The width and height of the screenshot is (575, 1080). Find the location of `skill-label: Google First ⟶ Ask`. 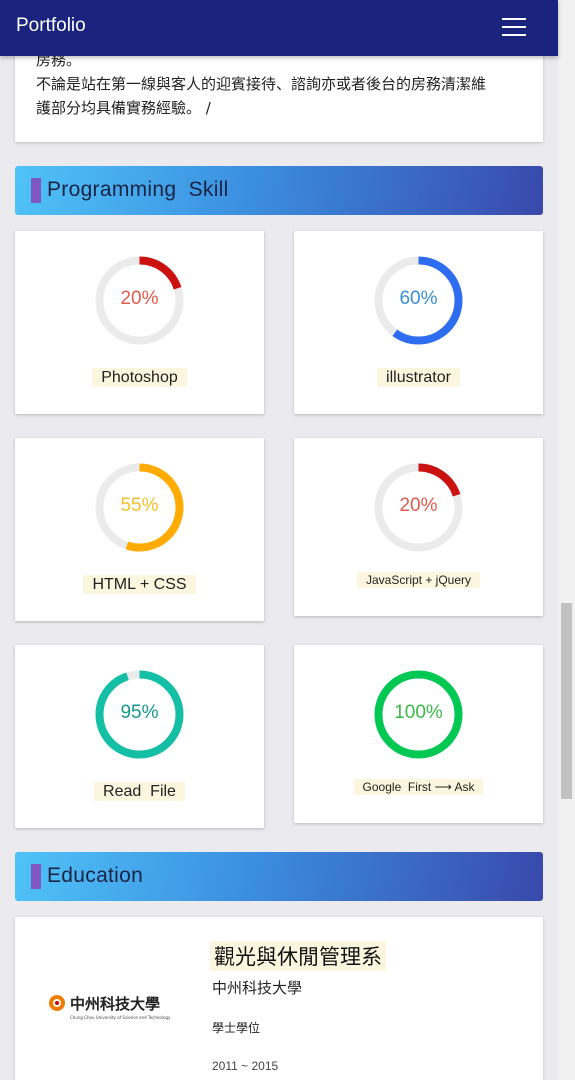

skill-label: Google First ⟶ Ask is located at coordinates (418, 787).